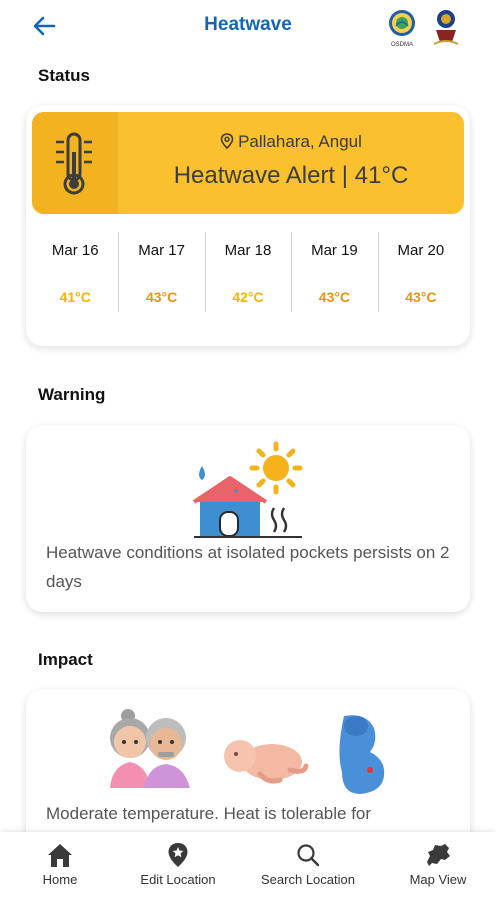 The height and width of the screenshot is (900, 496). What do you see at coordinates (248, 297) in the screenshot?
I see `forecast-temp: 42°C` at bounding box center [248, 297].